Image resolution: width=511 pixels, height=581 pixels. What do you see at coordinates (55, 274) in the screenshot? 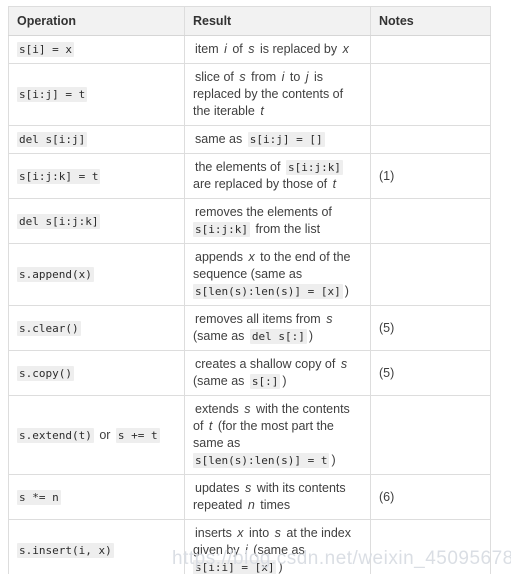
I see `operation-code: s.append(x)` at bounding box center [55, 274].